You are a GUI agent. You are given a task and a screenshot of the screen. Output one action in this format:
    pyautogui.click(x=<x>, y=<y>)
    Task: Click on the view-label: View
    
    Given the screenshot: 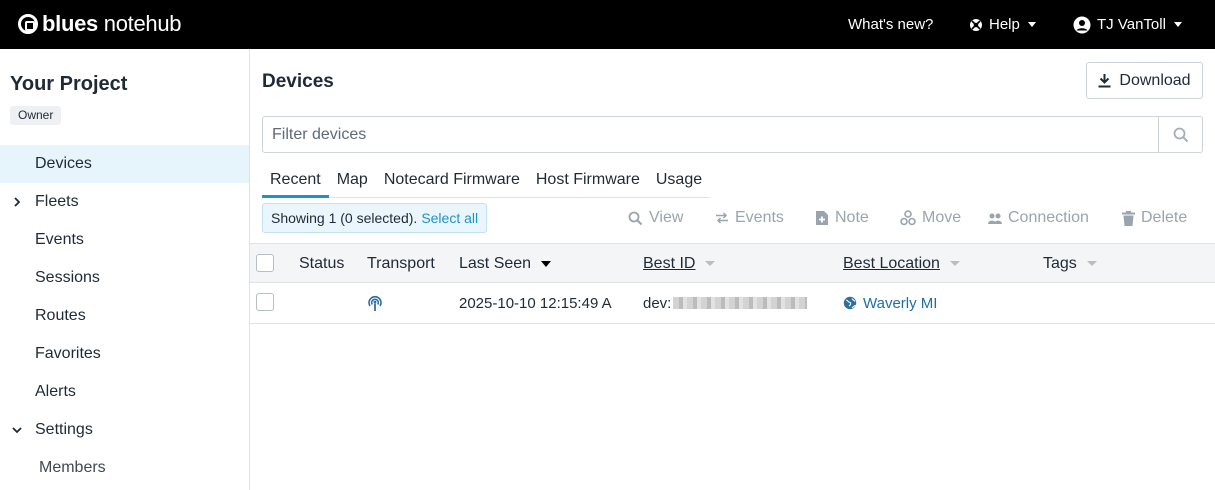 What is the action you would take?
    pyautogui.click(x=666, y=217)
    